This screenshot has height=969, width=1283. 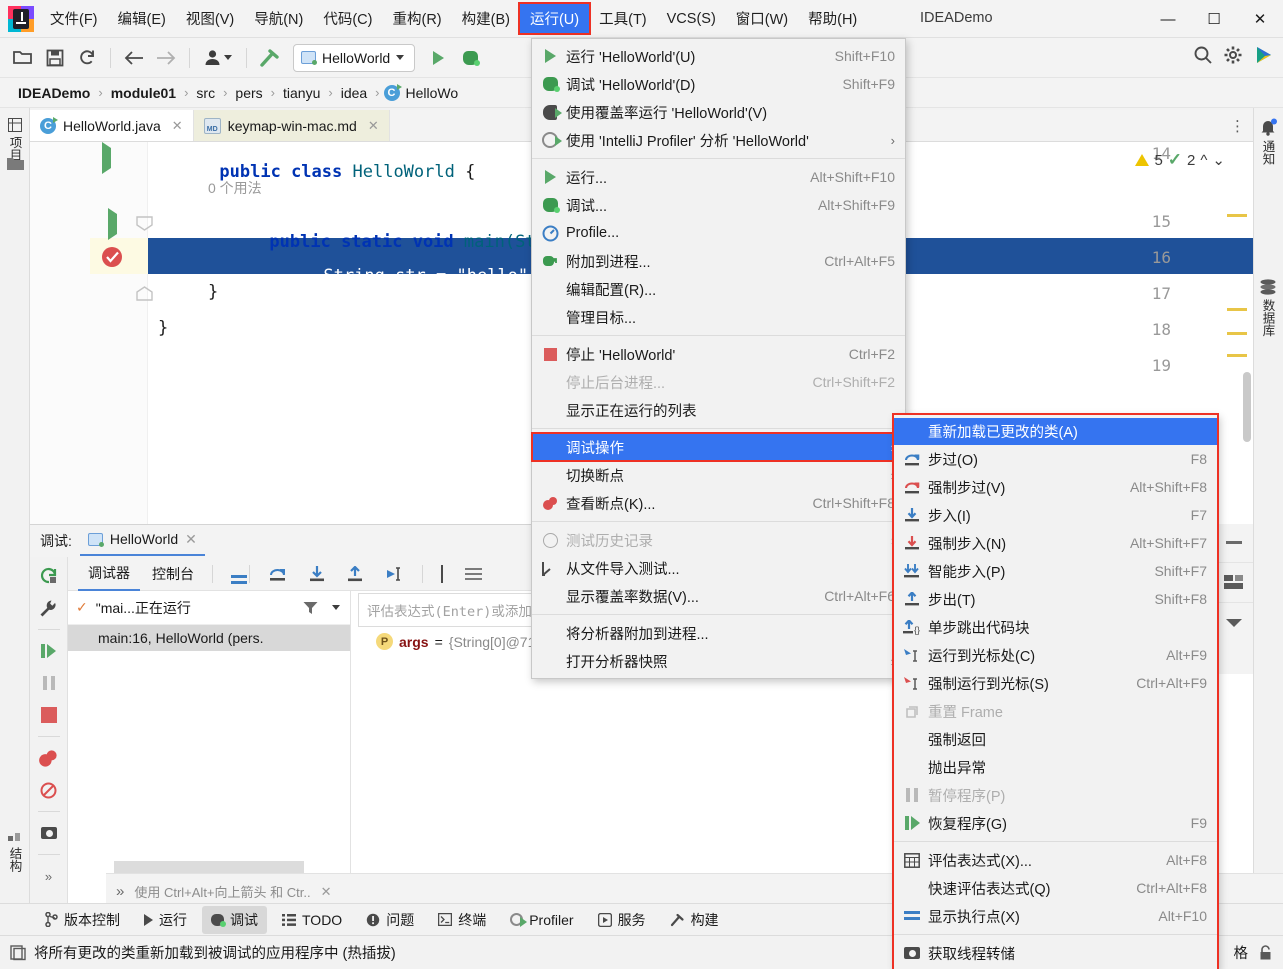 I want to click on minimize-button: —, so click(x=1168, y=19).